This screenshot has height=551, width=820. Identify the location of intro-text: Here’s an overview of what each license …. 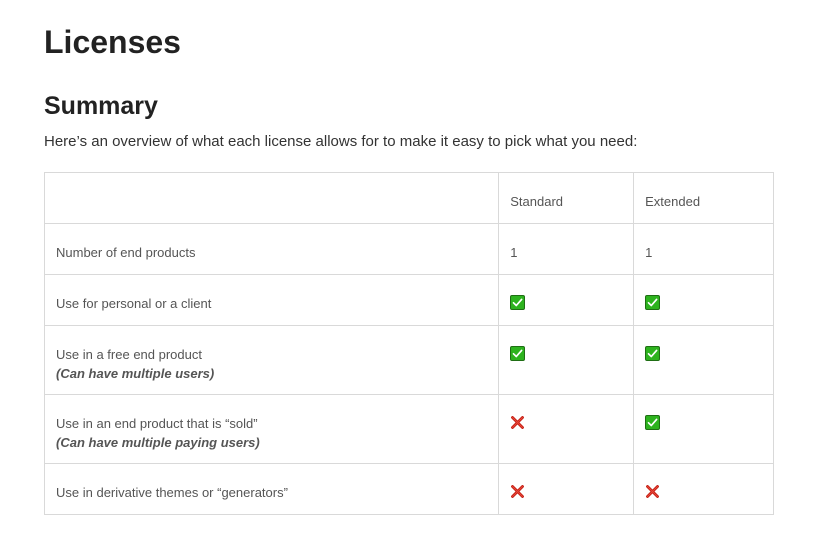
(341, 141).